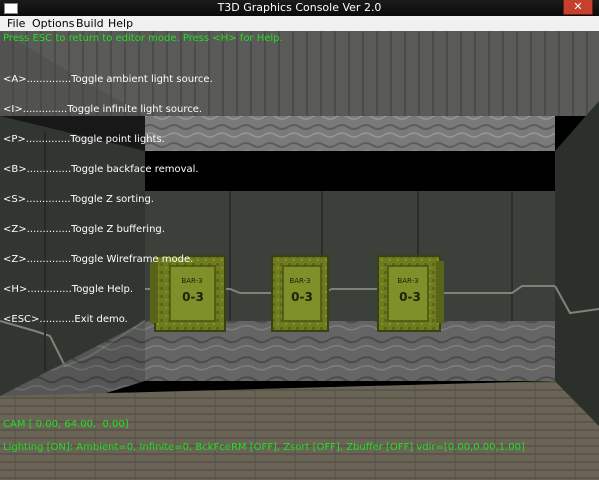 Image resolution: width=599 pixels, height=480 pixels. Describe the element at coordinates (98, 259) in the screenshot. I see `help-line: <Z>..............Toggle Wireframe mode.` at that location.